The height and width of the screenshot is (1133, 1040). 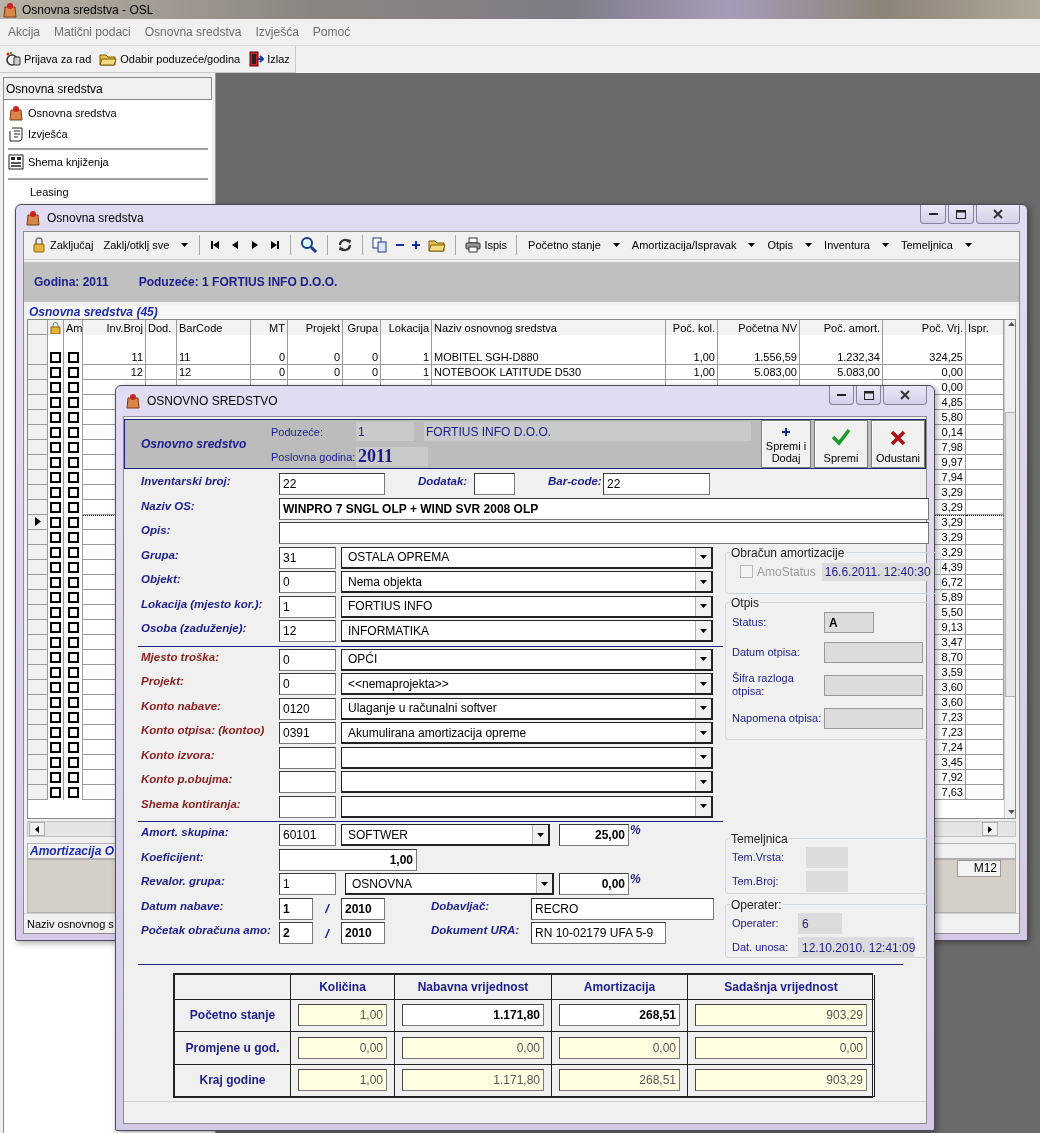 I want to click on input-field: RECRO, so click(x=622, y=908).